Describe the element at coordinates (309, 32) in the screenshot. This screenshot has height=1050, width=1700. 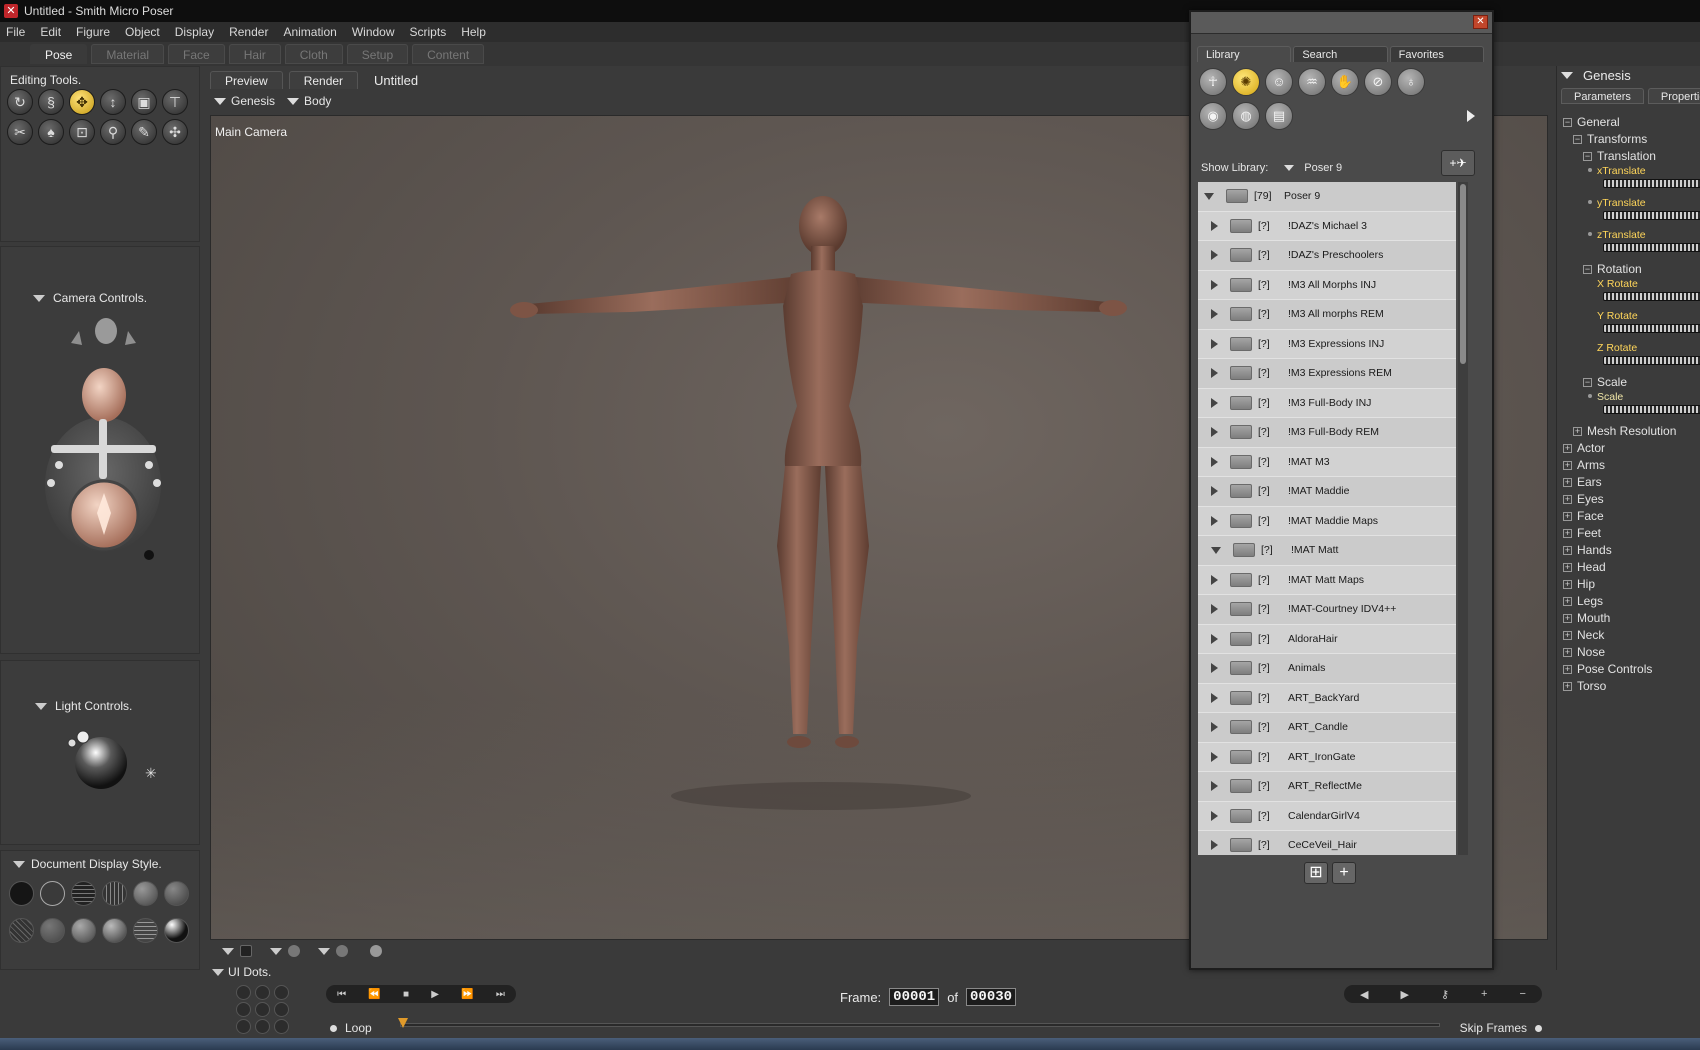
I see `menu-animation: Animation` at that location.